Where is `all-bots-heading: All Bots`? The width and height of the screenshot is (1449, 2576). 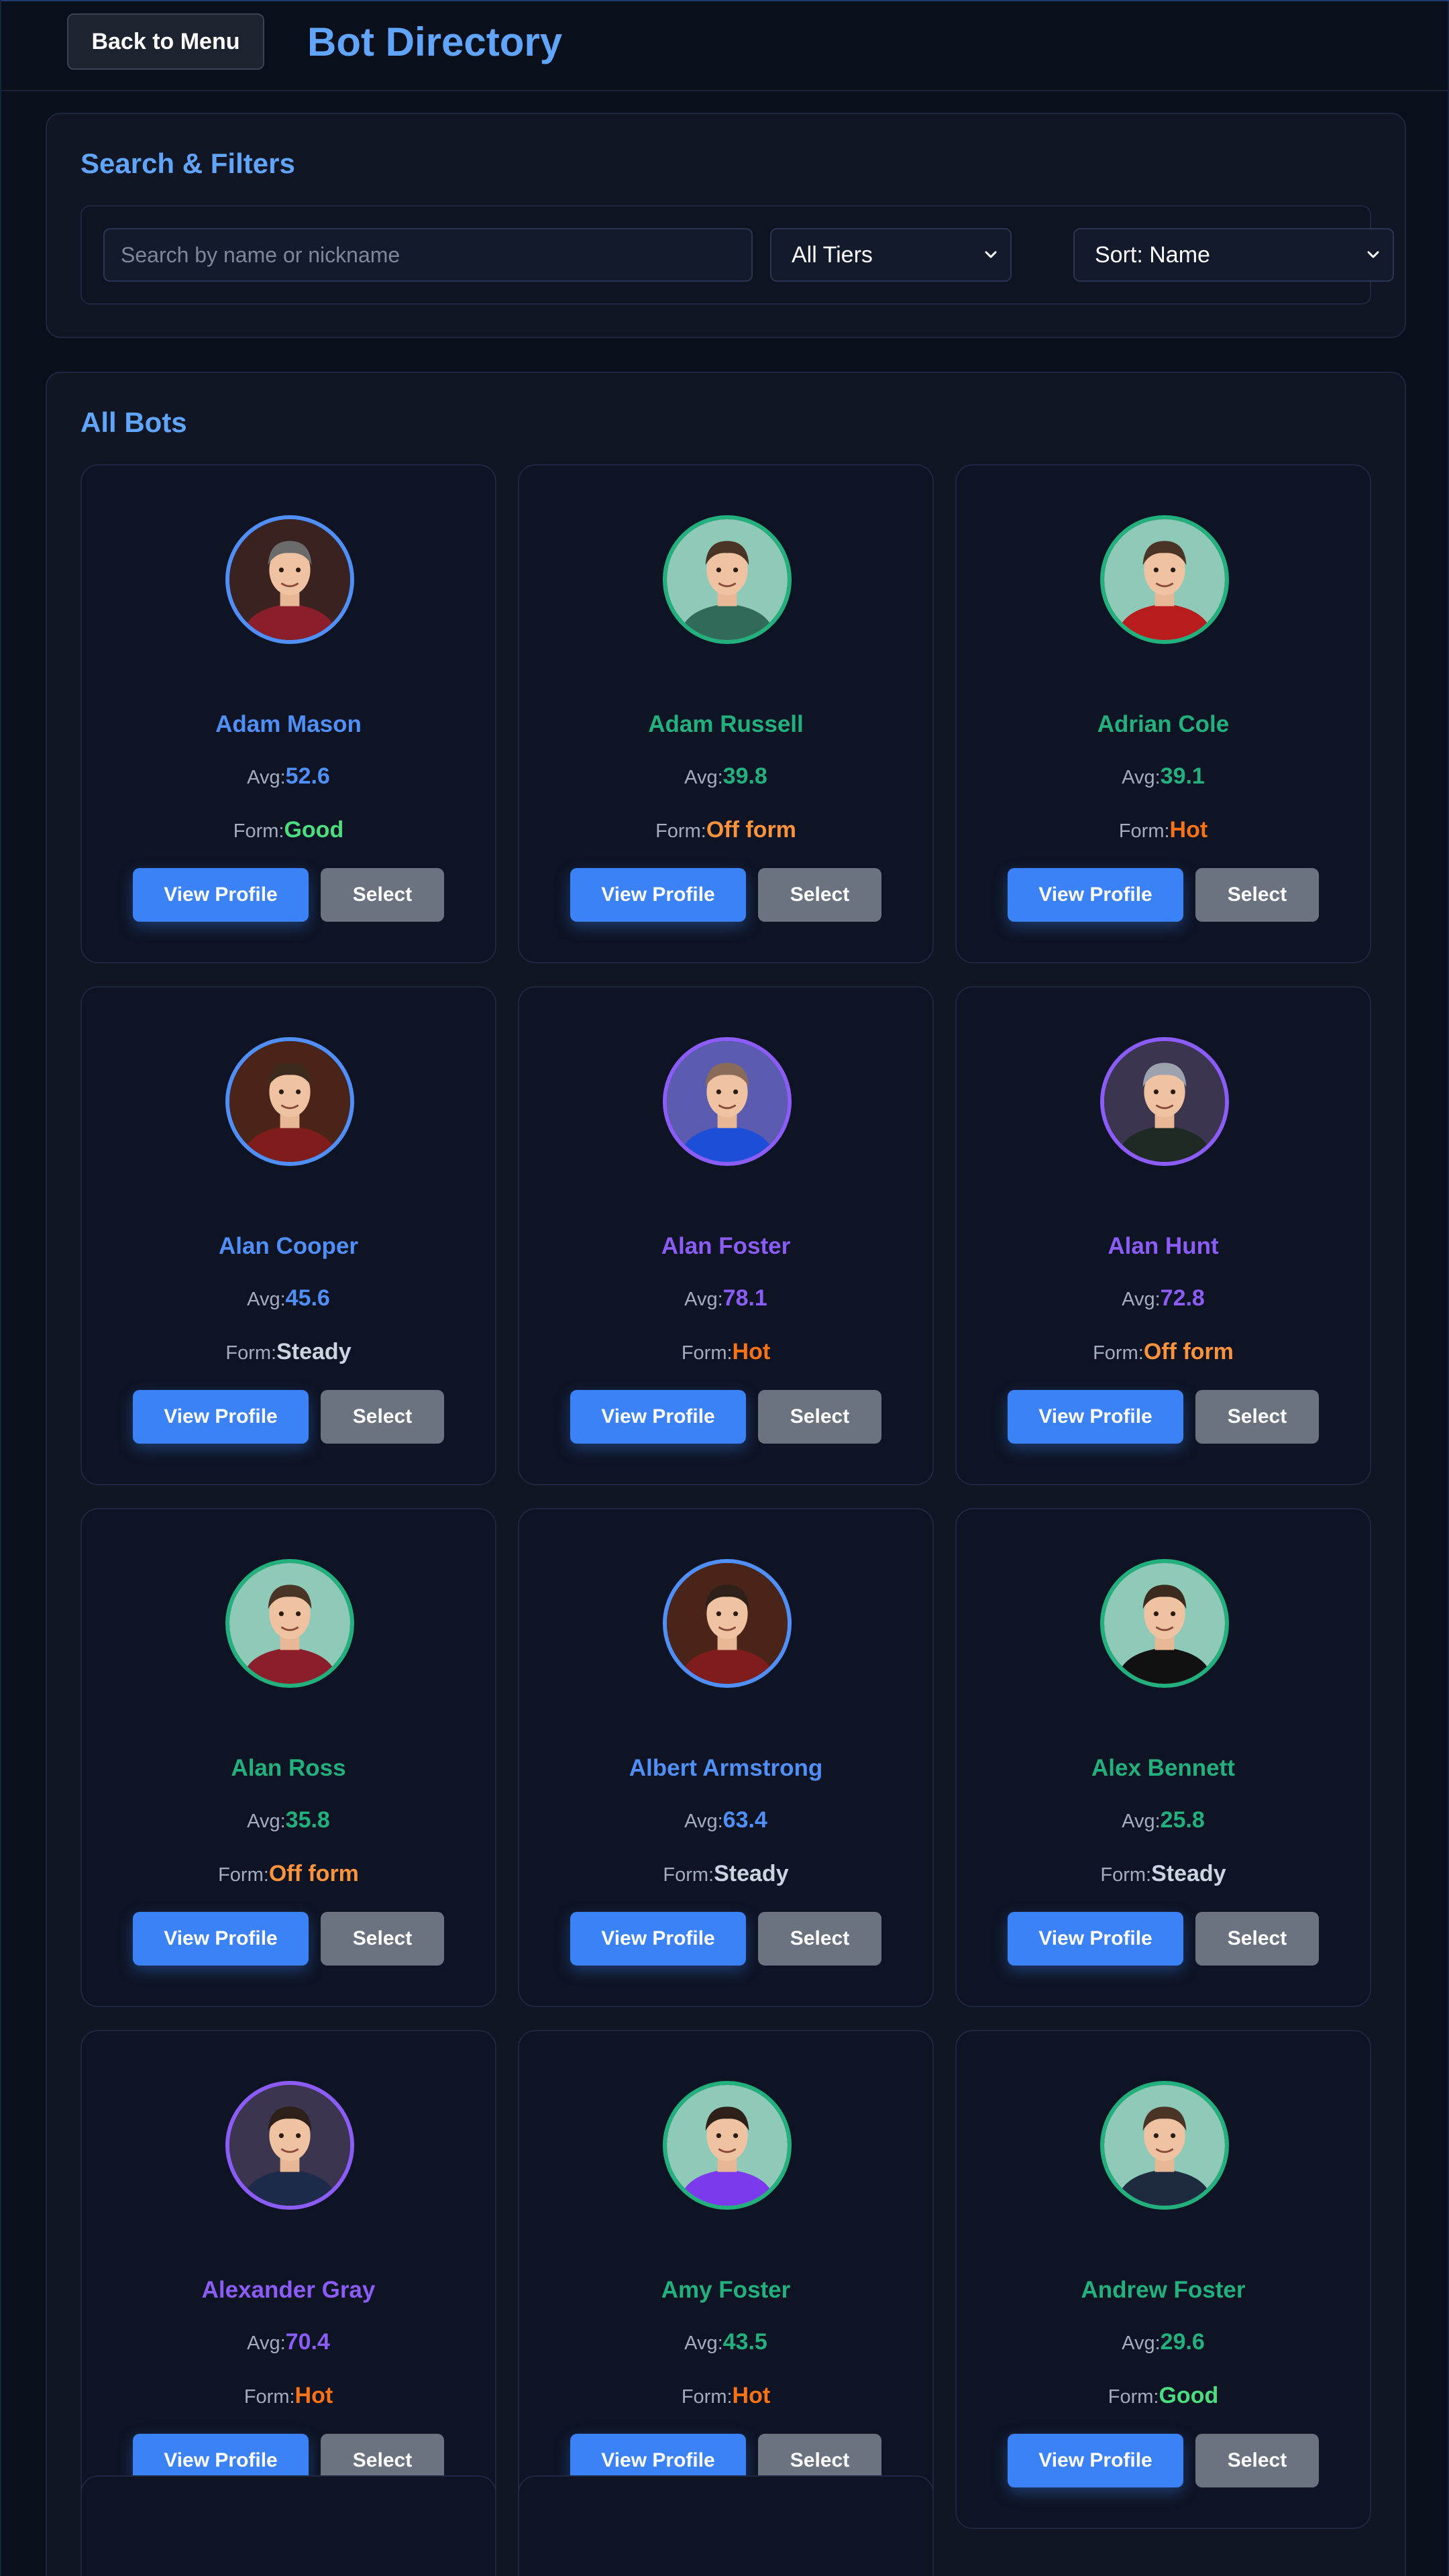 all-bots-heading: All Bots is located at coordinates (133, 422).